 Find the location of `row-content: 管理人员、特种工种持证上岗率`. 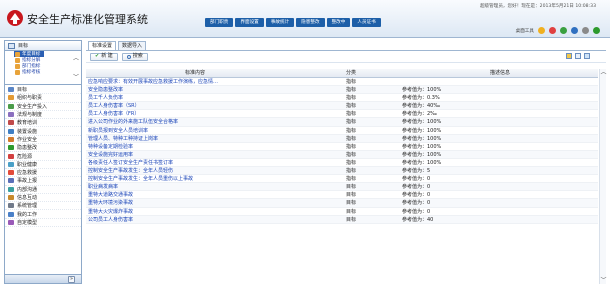

row-content: 管理人员、特种工种持证上岗率 is located at coordinates (194, 138).